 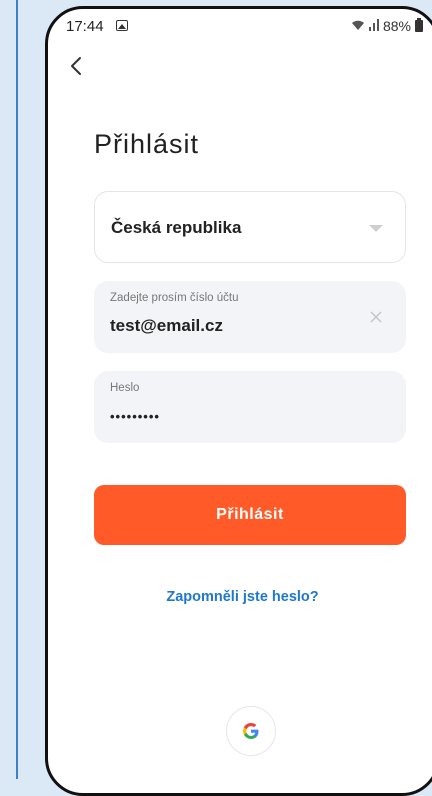 What do you see at coordinates (250, 407) in the screenshot?
I see `password-field: Heslo •••••••••` at bounding box center [250, 407].